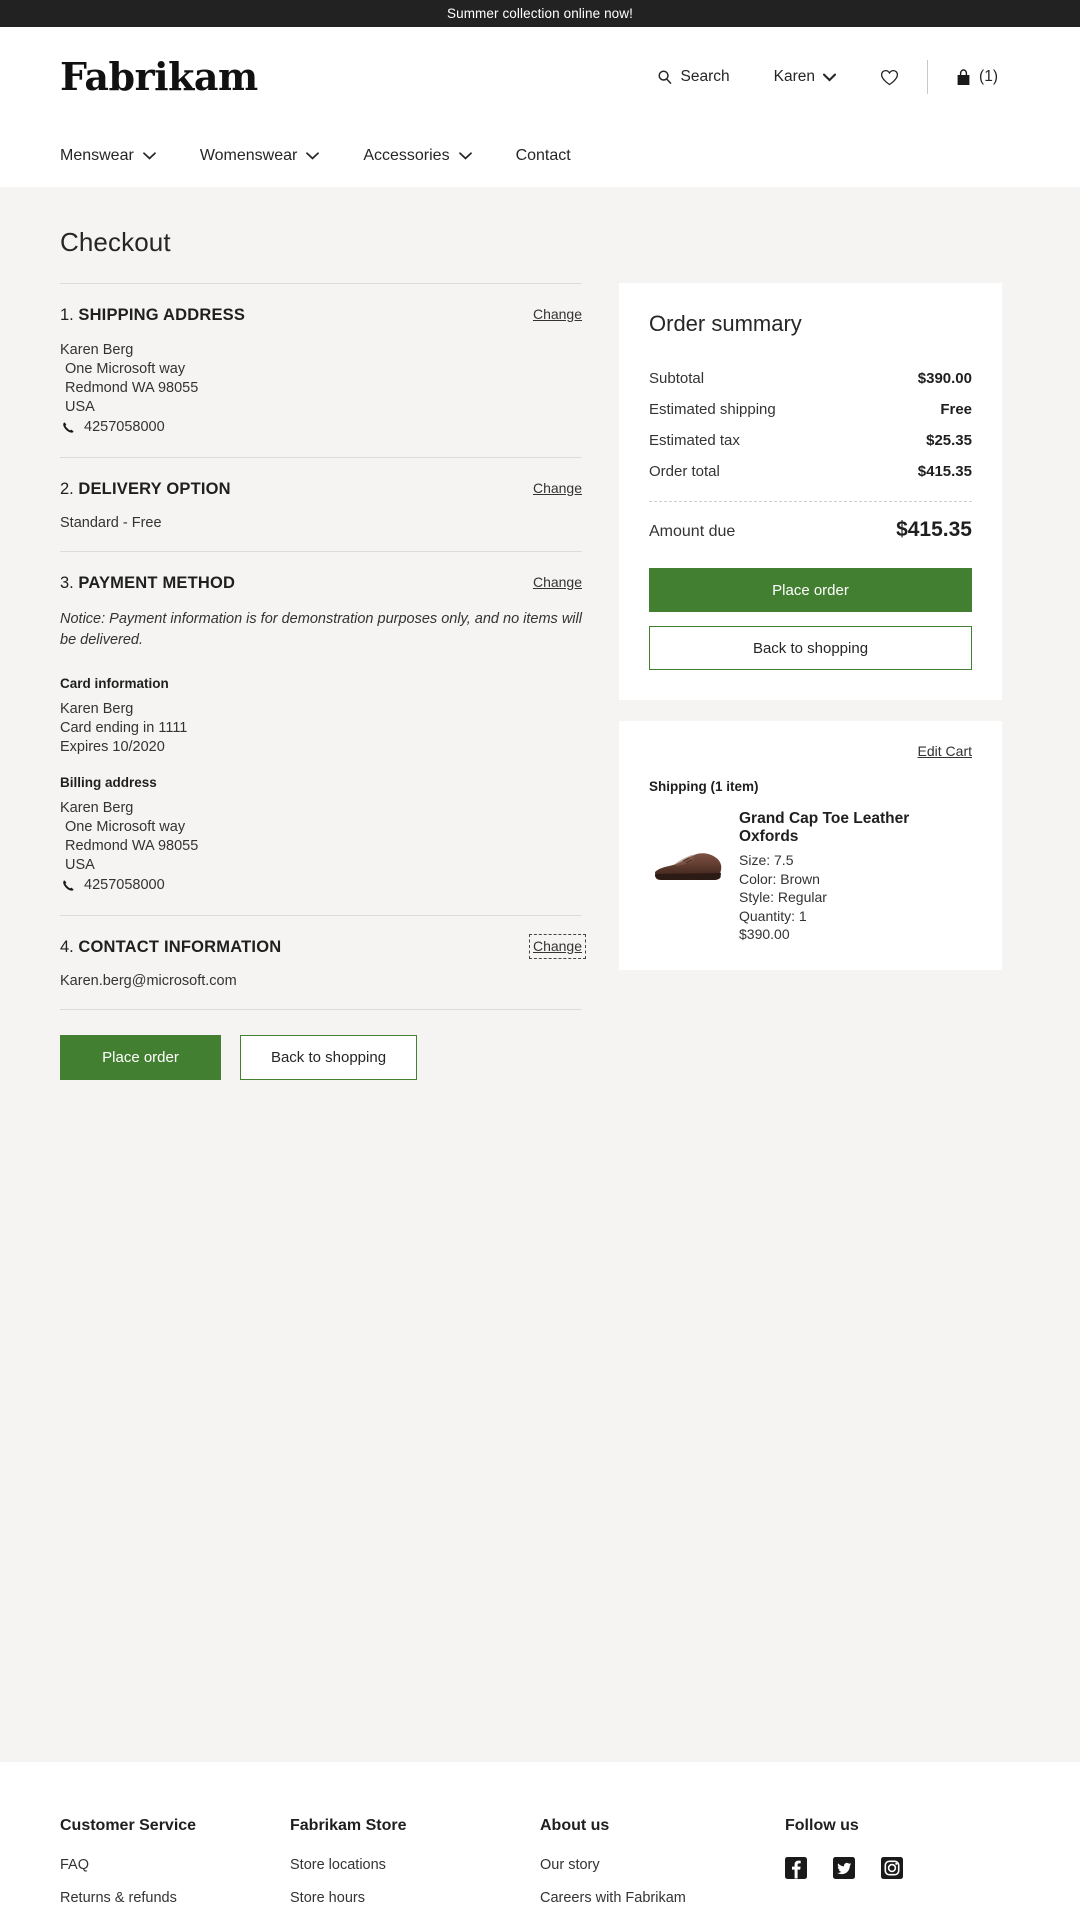 Image resolution: width=1080 pixels, height=1920 pixels. I want to click on place-order-button: Place order, so click(140, 1057).